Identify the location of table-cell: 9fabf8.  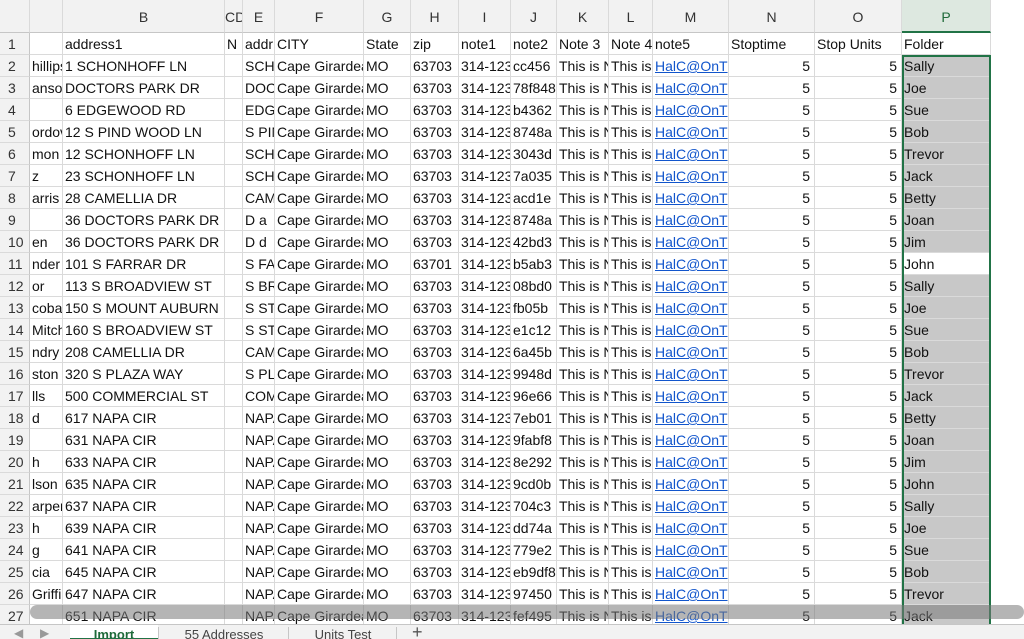
(534, 440).